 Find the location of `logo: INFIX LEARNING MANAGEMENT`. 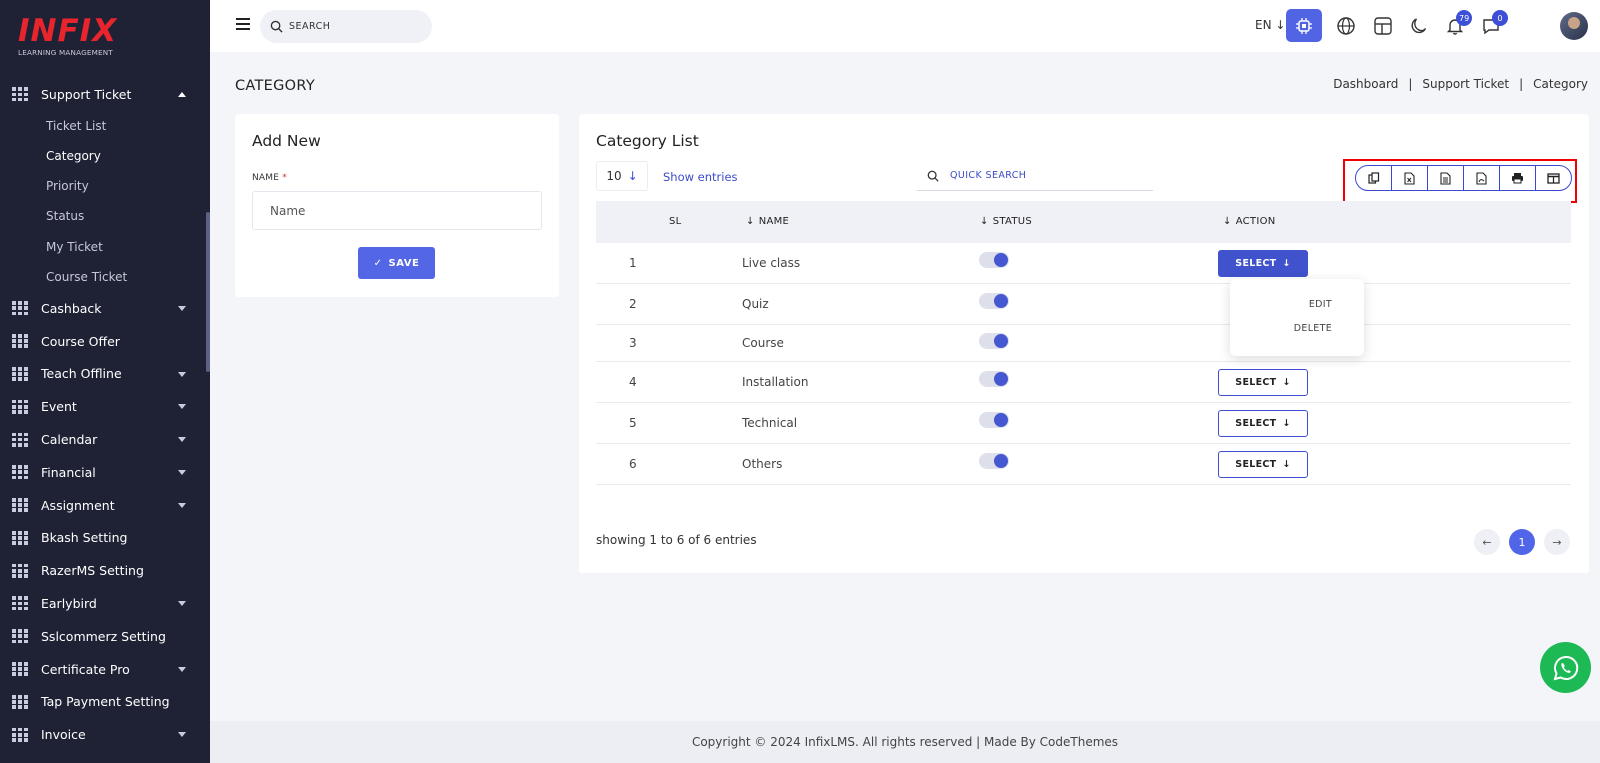

logo: INFIX LEARNING MANAGEMENT is located at coordinates (67, 35).